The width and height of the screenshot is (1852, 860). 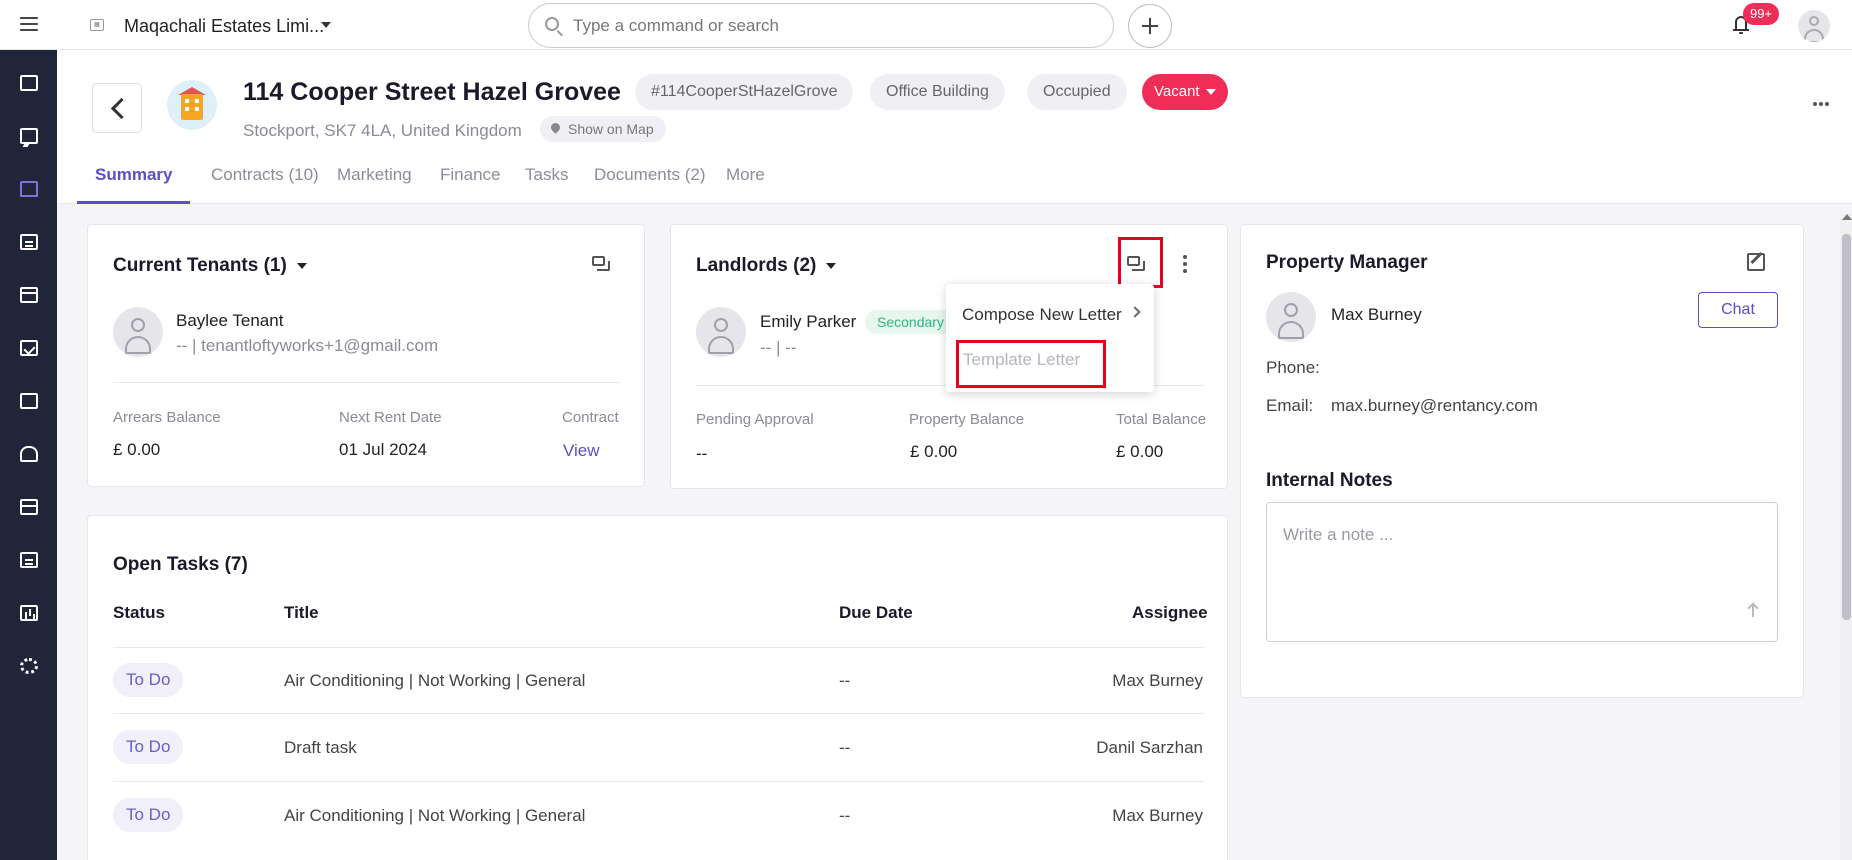 What do you see at coordinates (29, 349) in the screenshot?
I see `sidebar-item-tasks` at bounding box center [29, 349].